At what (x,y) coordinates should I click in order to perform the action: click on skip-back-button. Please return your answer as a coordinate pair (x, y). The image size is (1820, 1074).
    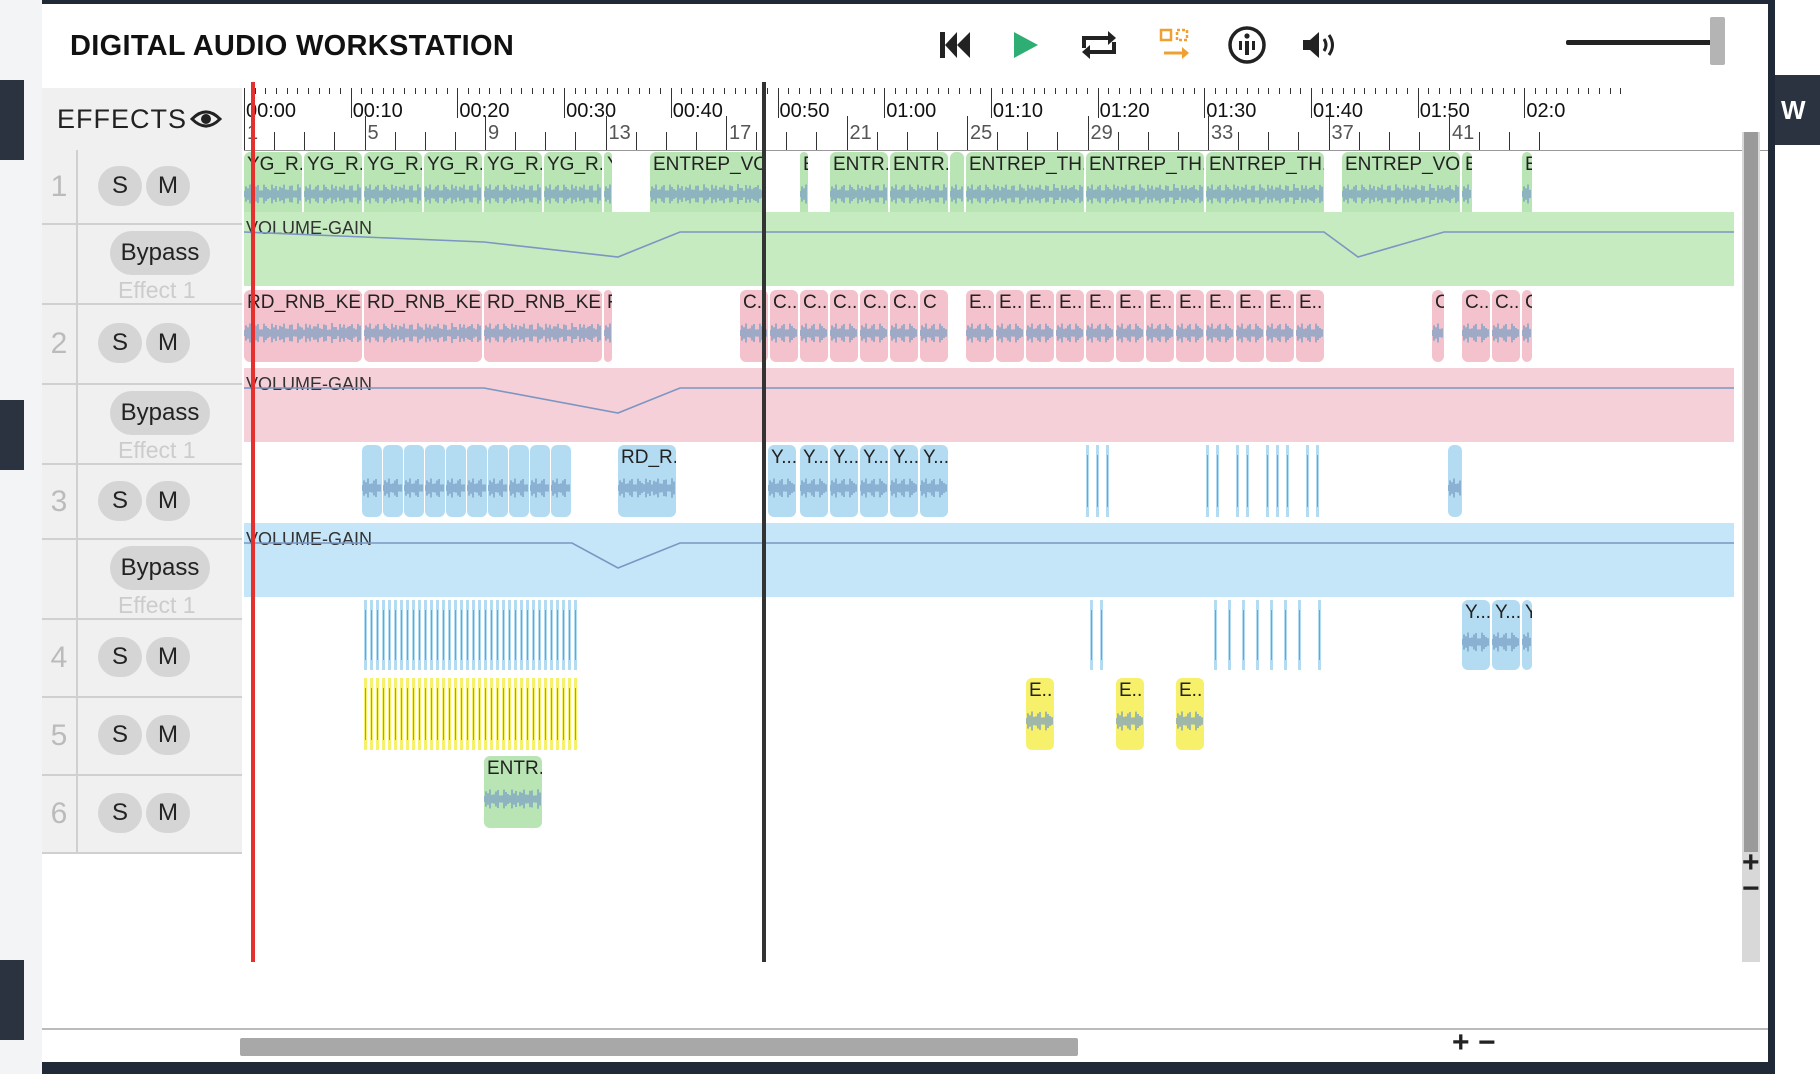
    Looking at the image, I should click on (955, 45).